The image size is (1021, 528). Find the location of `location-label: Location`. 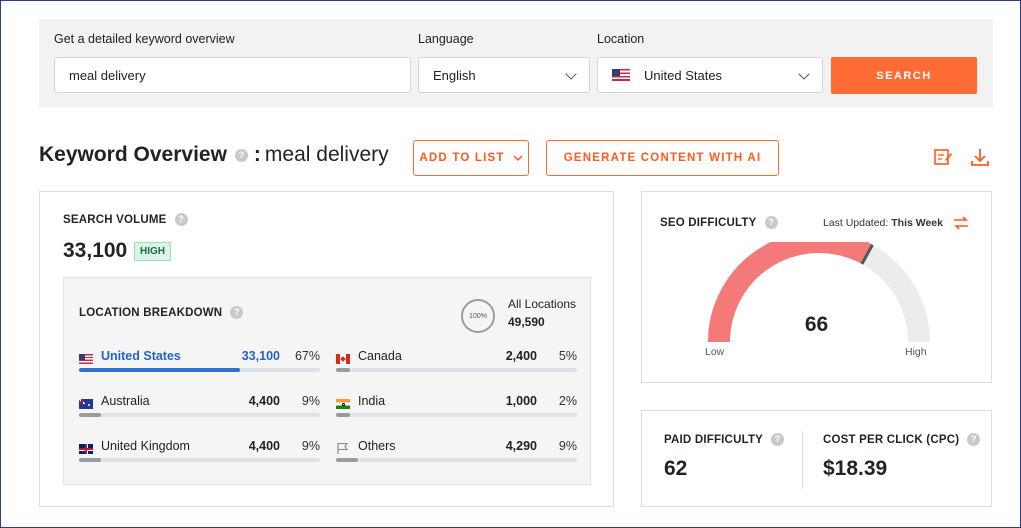

location-label: Location is located at coordinates (621, 39).